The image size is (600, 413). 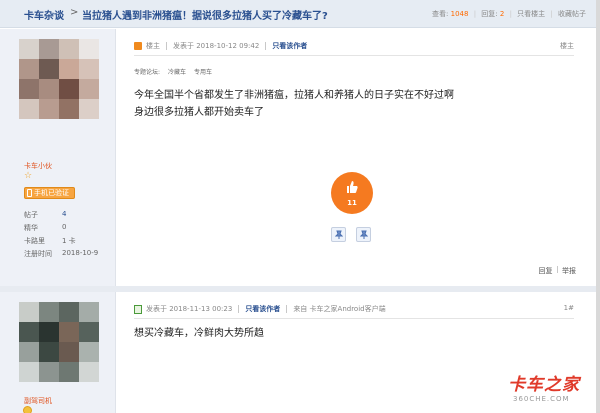 I want to click on like-count: 11, so click(x=352, y=203).